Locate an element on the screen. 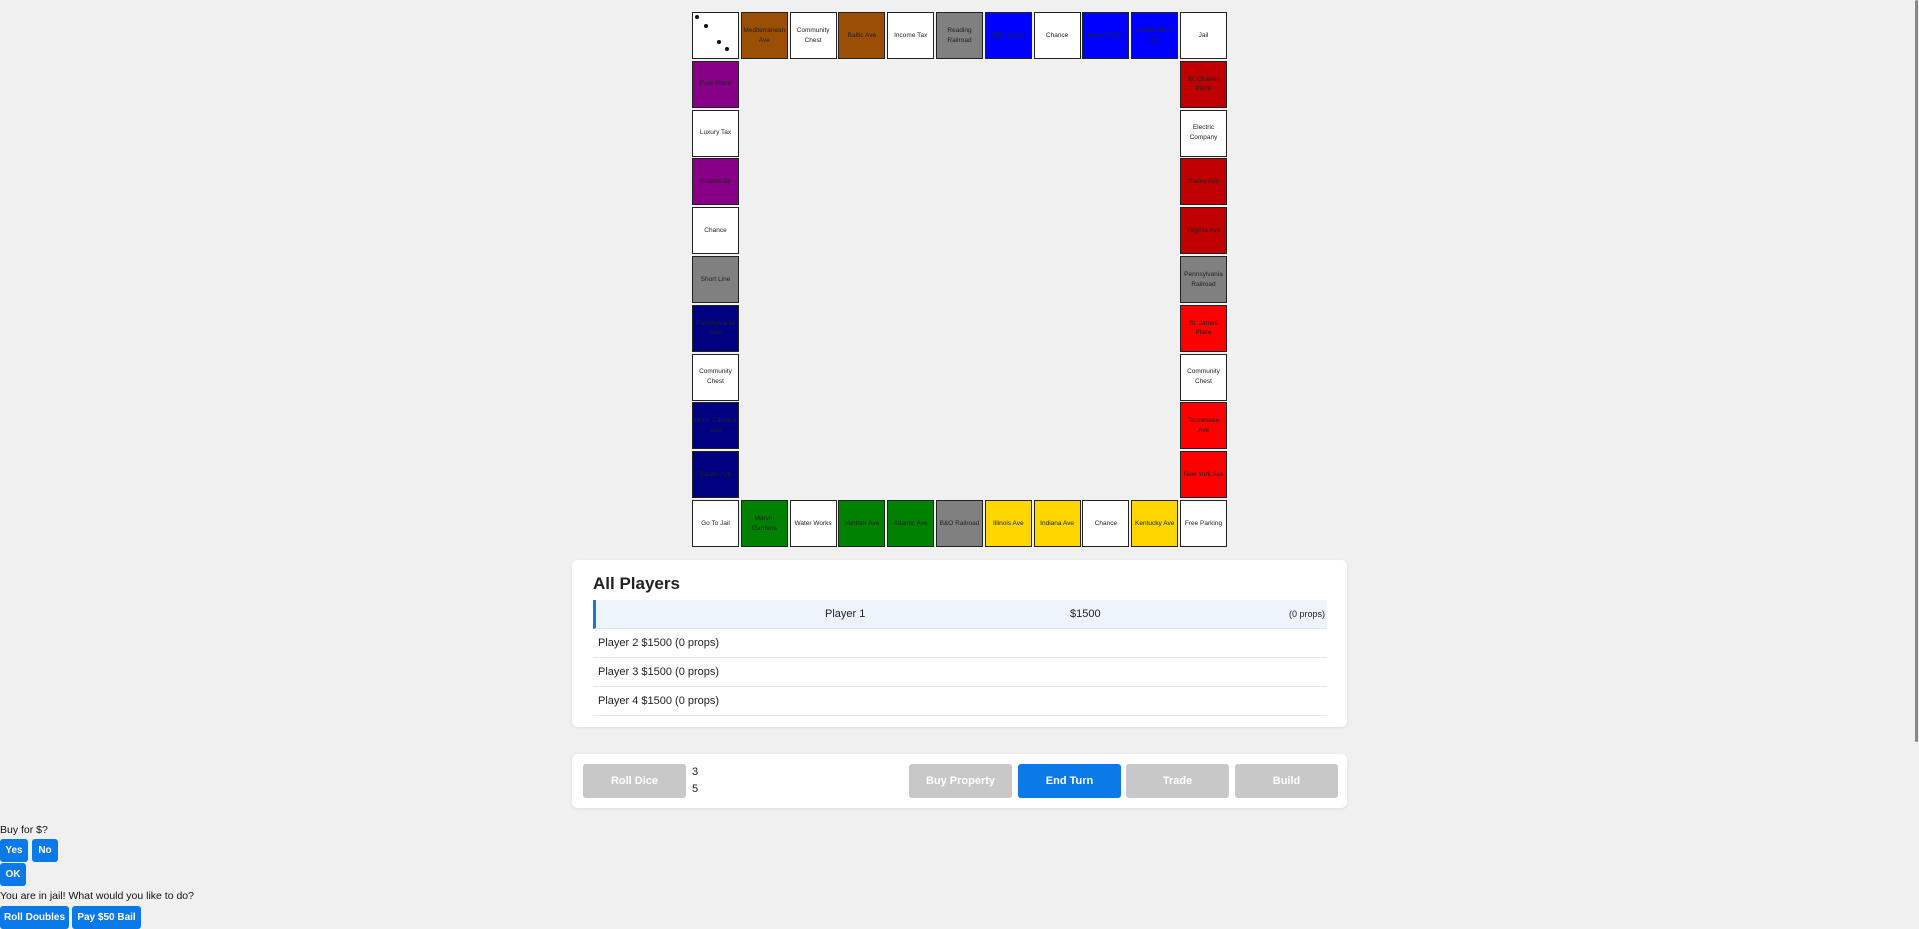 This screenshot has height=929, width=1919. board-space: Reading Railroad is located at coordinates (959, 35).